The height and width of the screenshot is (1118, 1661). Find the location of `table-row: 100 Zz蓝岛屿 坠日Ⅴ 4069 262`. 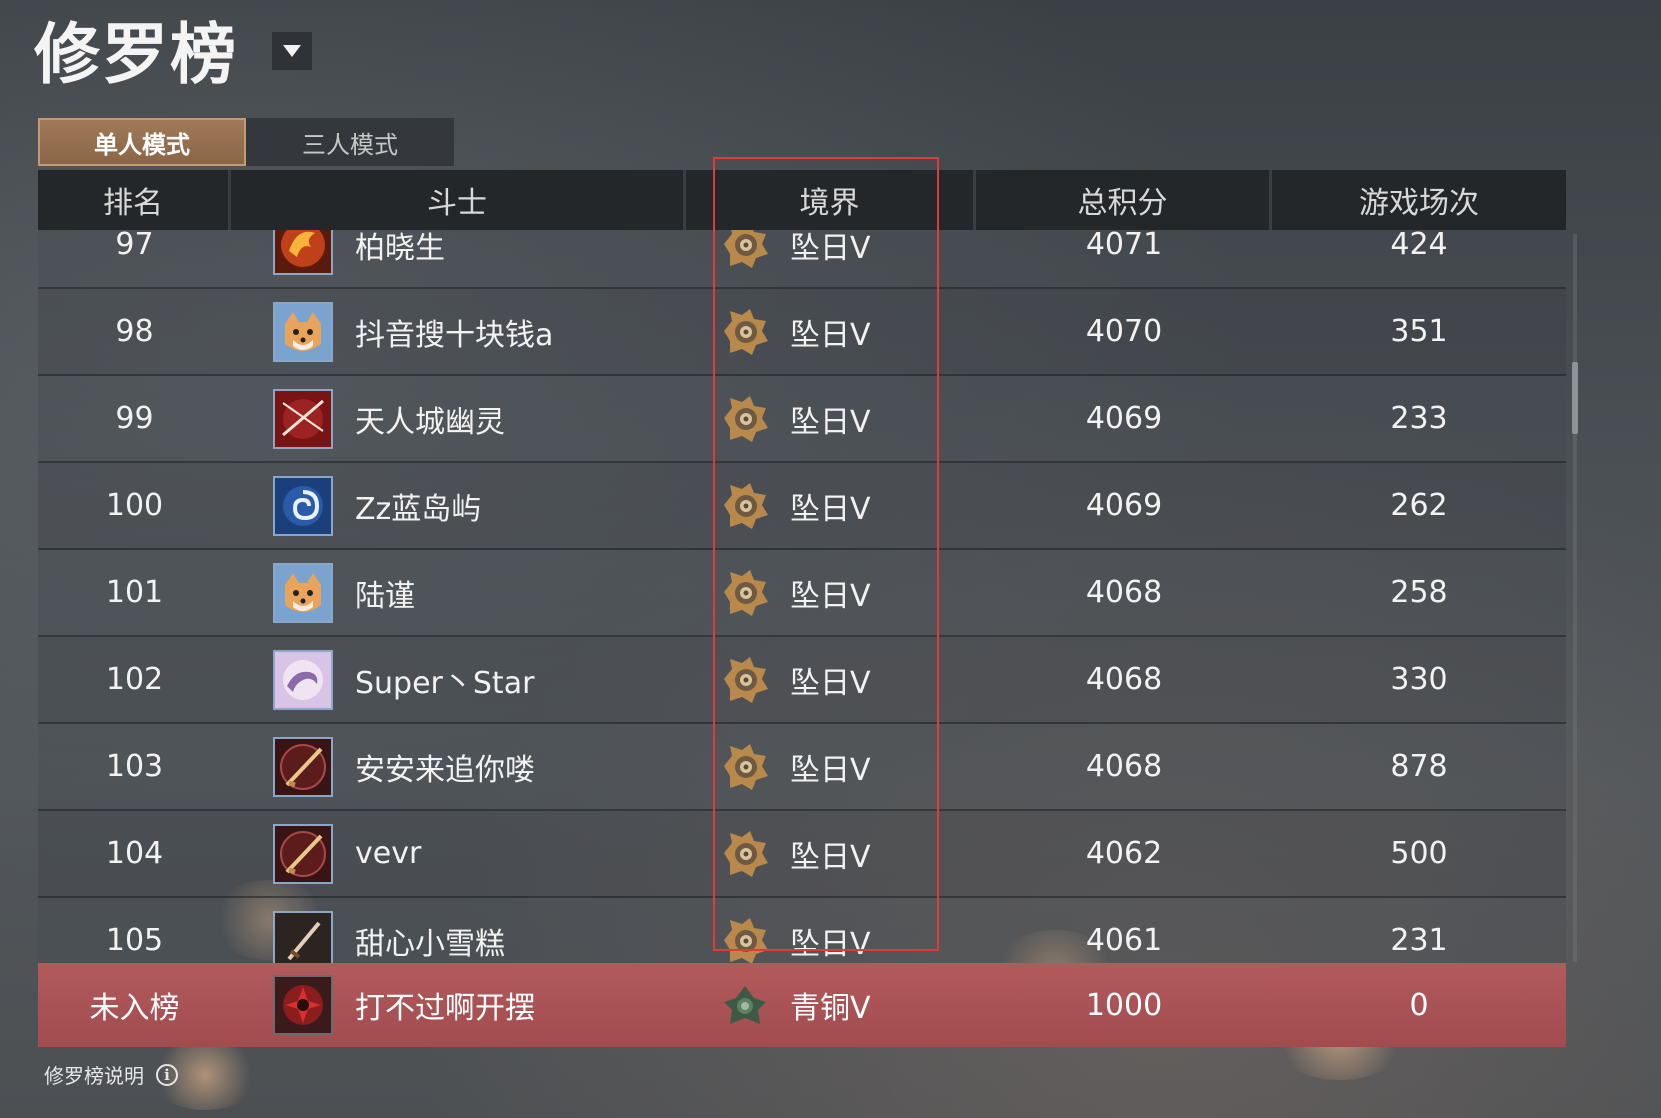

table-row: 100 Zz蓝岛屿 坠日Ⅴ 4069 262 is located at coordinates (802, 506).